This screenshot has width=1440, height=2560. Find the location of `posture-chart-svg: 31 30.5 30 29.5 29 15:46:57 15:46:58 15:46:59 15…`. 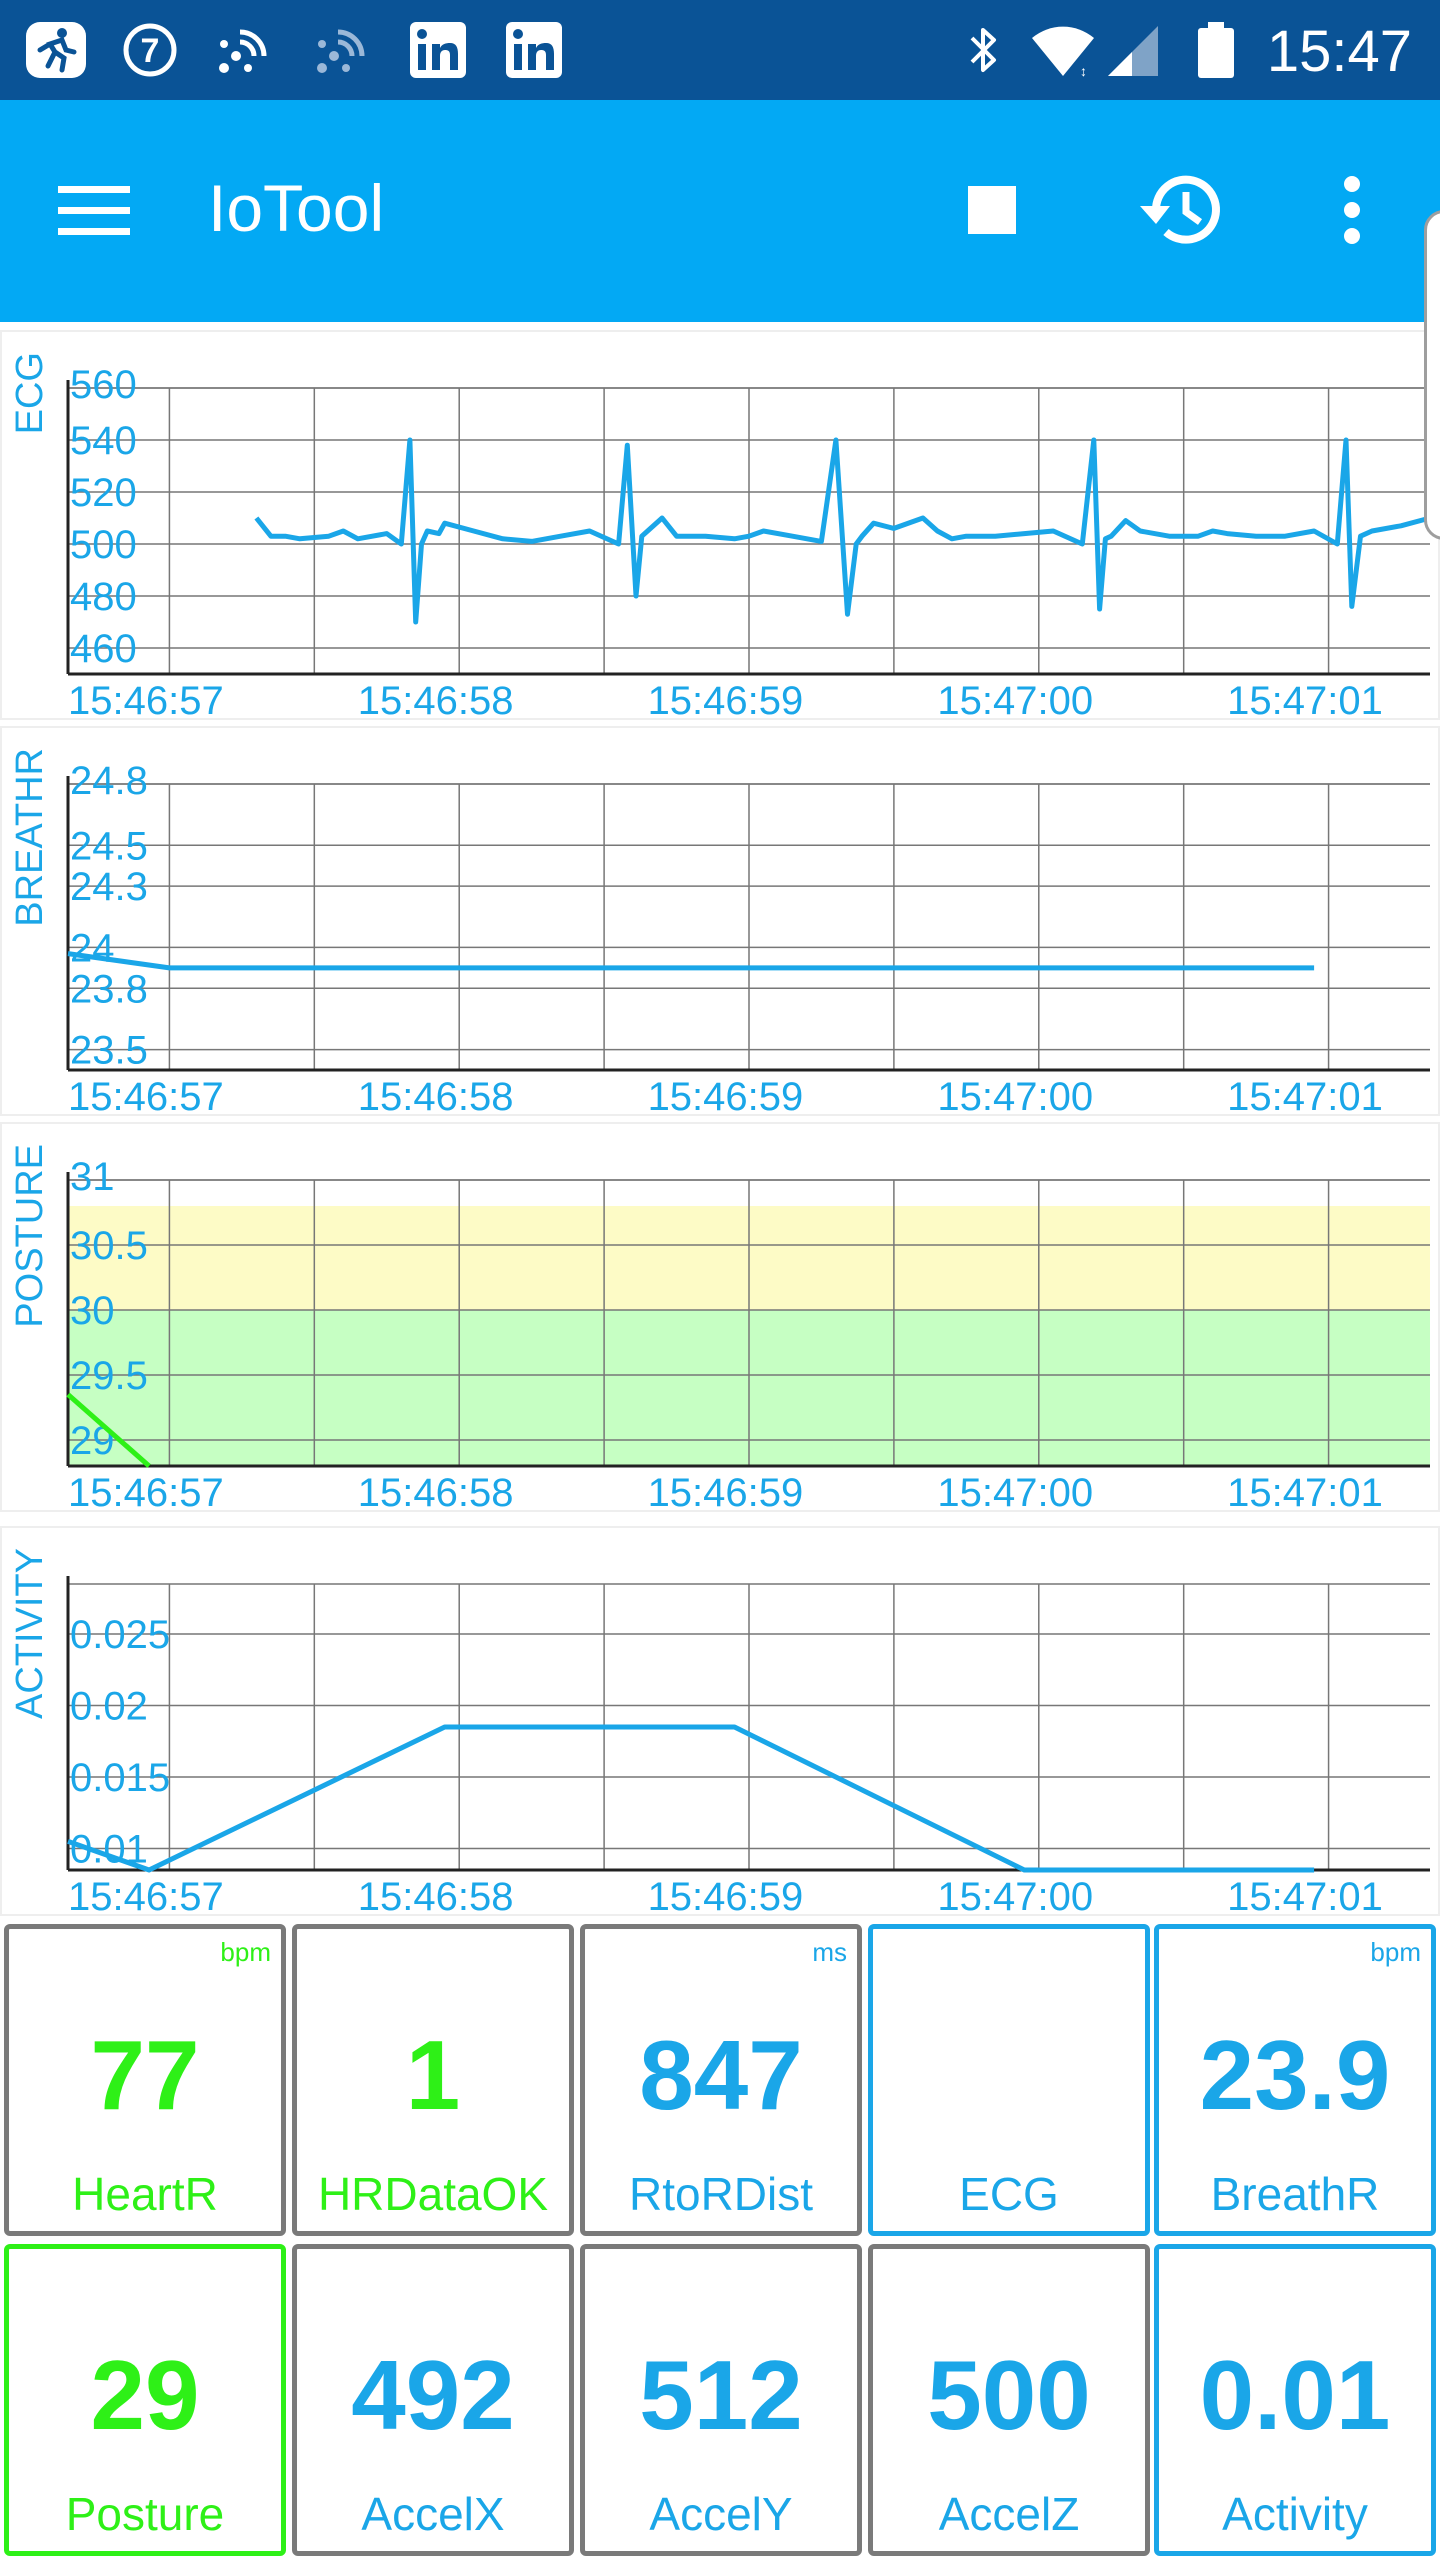

posture-chart-svg: 31 30.5 30 29.5 29 15:46:57 15:46:58 15:46:59 15… is located at coordinates (719, 1328).